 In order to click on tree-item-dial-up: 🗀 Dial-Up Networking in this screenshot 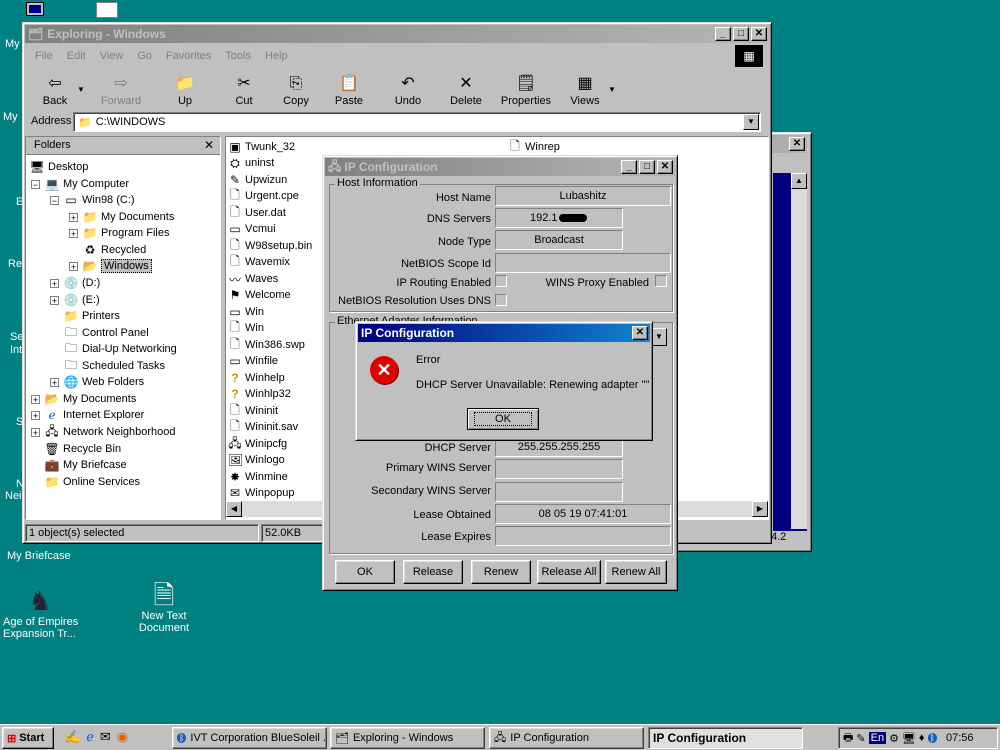, I will do `click(120, 349)`.